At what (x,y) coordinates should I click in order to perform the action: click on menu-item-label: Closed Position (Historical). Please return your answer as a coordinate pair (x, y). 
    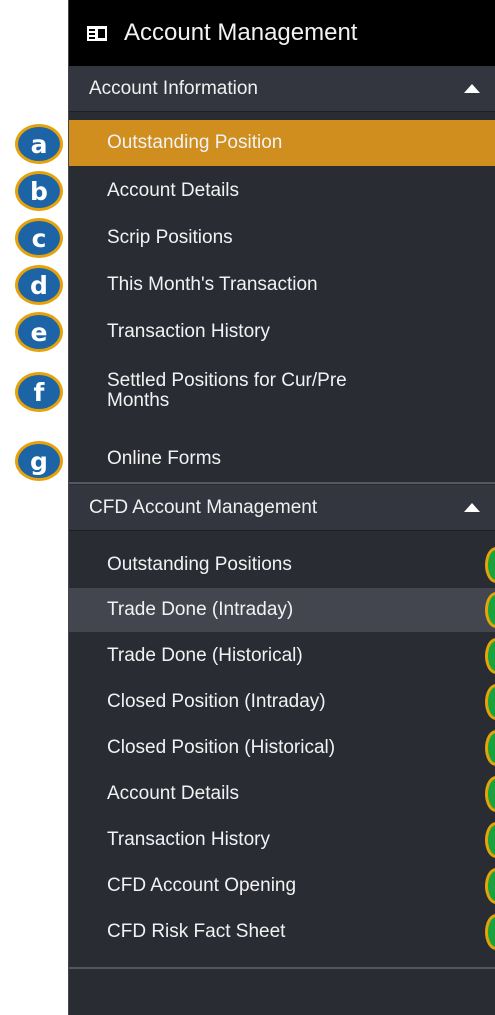
    Looking at the image, I should click on (221, 747).